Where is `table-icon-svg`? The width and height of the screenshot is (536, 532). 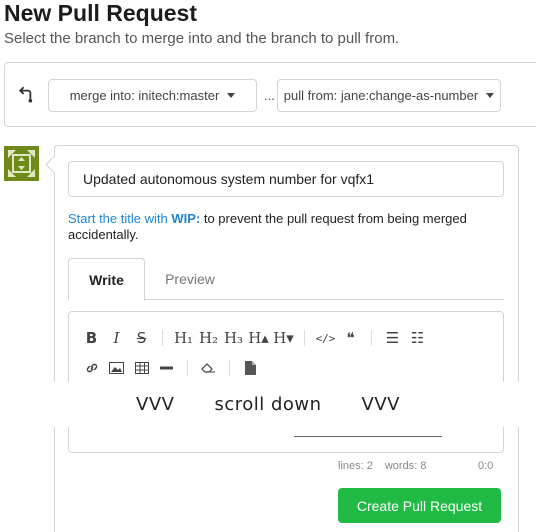
table-icon-svg is located at coordinates (141, 368).